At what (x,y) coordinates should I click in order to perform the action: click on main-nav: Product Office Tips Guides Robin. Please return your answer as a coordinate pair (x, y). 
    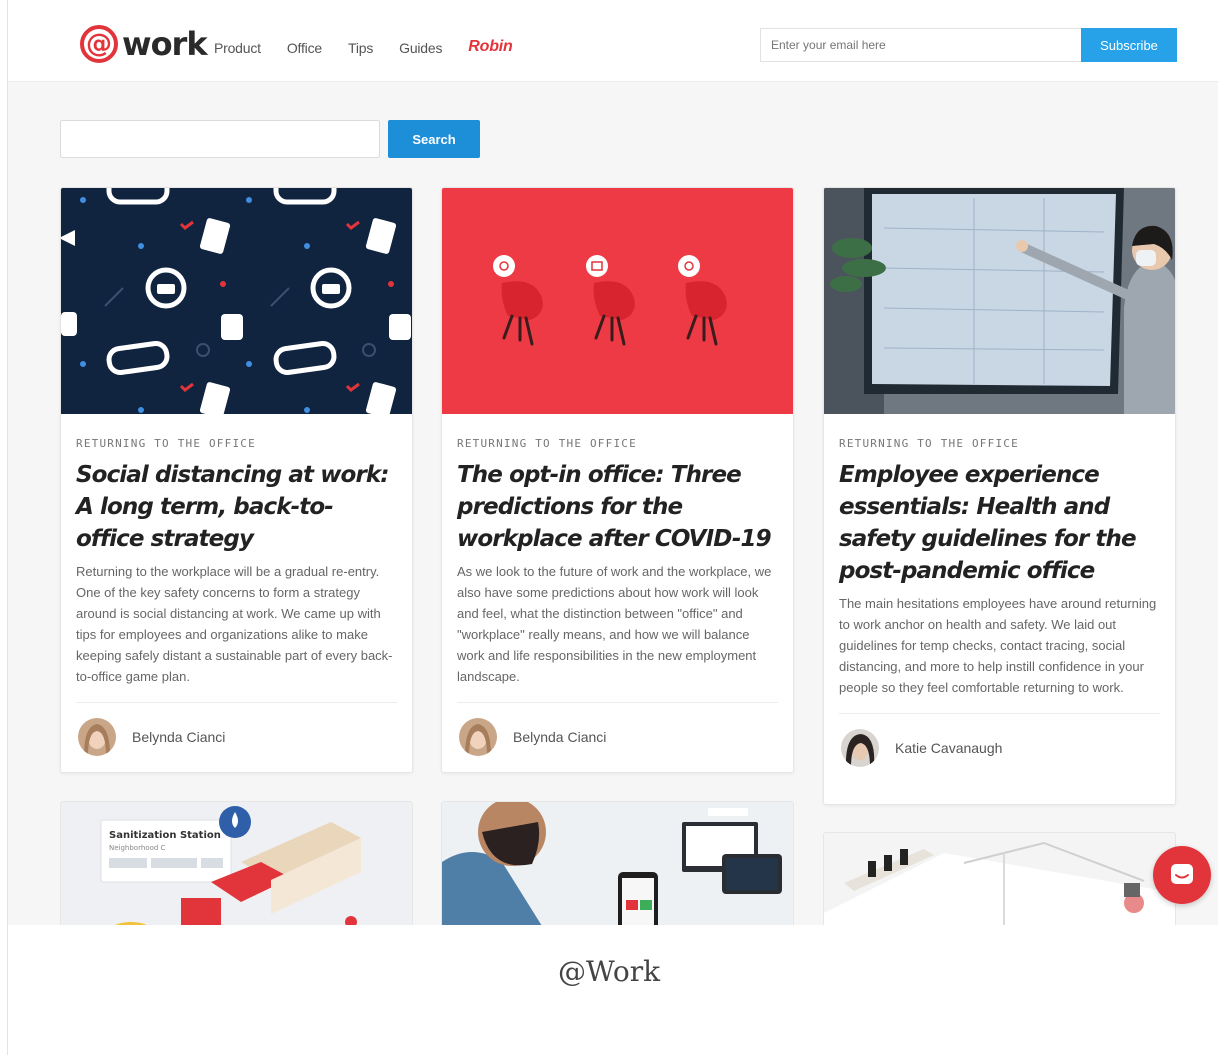
    Looking at the image, I should click on (376, 47).